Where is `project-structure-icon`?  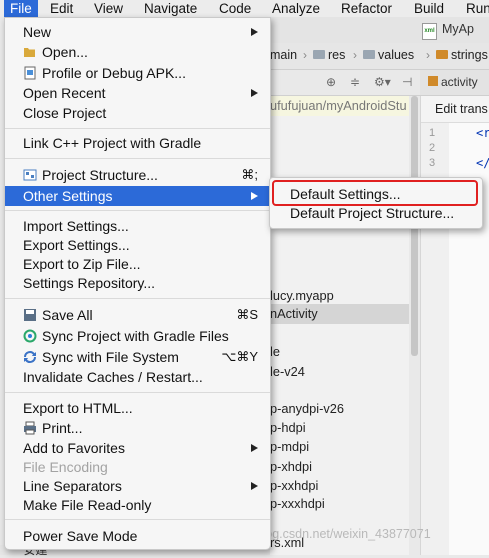 project-structure-icon is located at coordinates (30, 175).